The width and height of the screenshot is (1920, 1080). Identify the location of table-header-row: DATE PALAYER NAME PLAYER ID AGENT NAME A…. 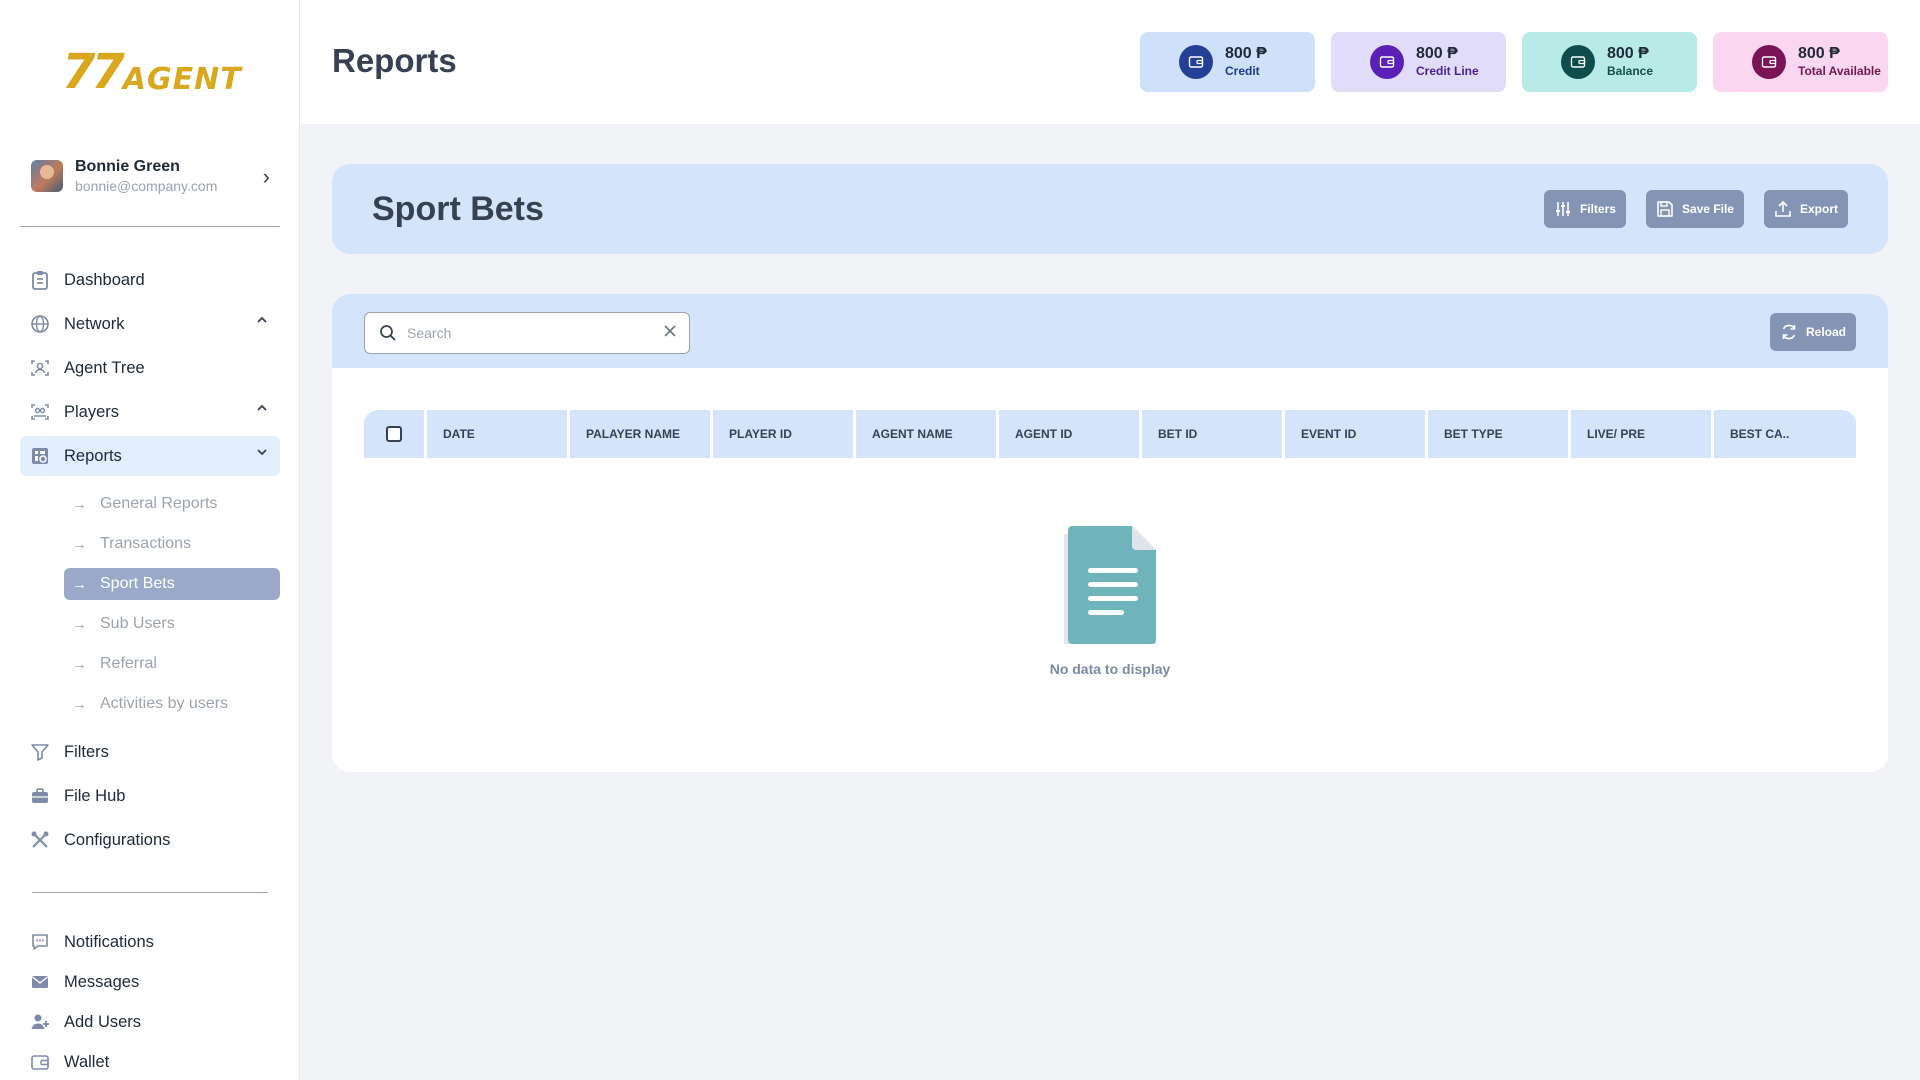
(1110, 434).